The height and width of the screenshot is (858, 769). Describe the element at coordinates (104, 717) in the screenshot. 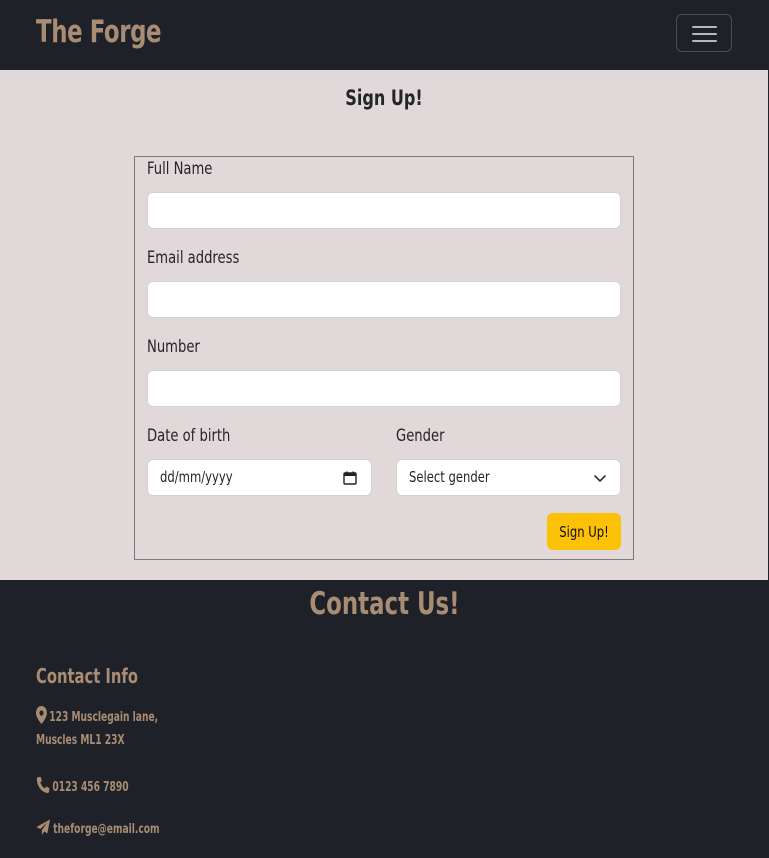

I see `address-line-1-text: 123 Musclegain lane,` at that location.